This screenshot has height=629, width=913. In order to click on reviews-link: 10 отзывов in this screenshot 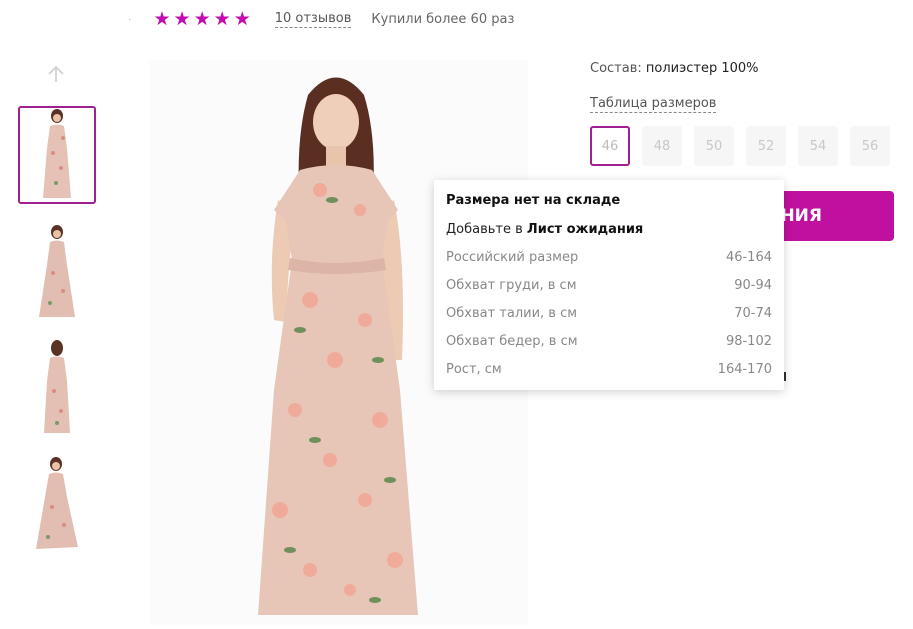, I will do `click(313, 19)`.